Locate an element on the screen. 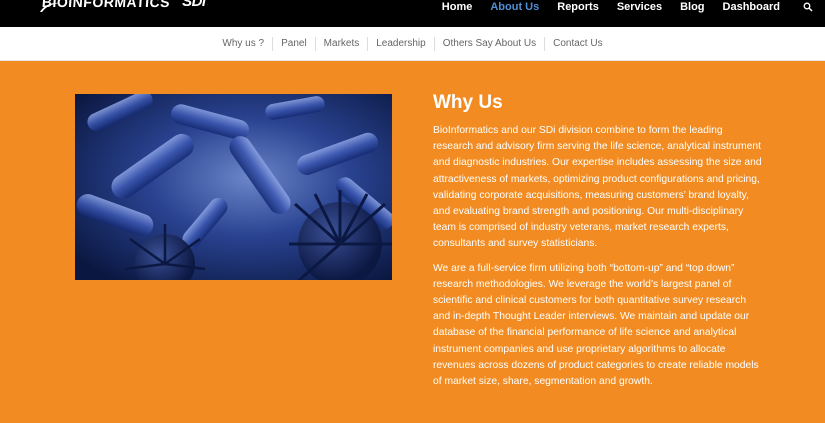 This screenshot has height=423, width=825. nav-dashboard: Dashboard is located at coordinates (751, 8).